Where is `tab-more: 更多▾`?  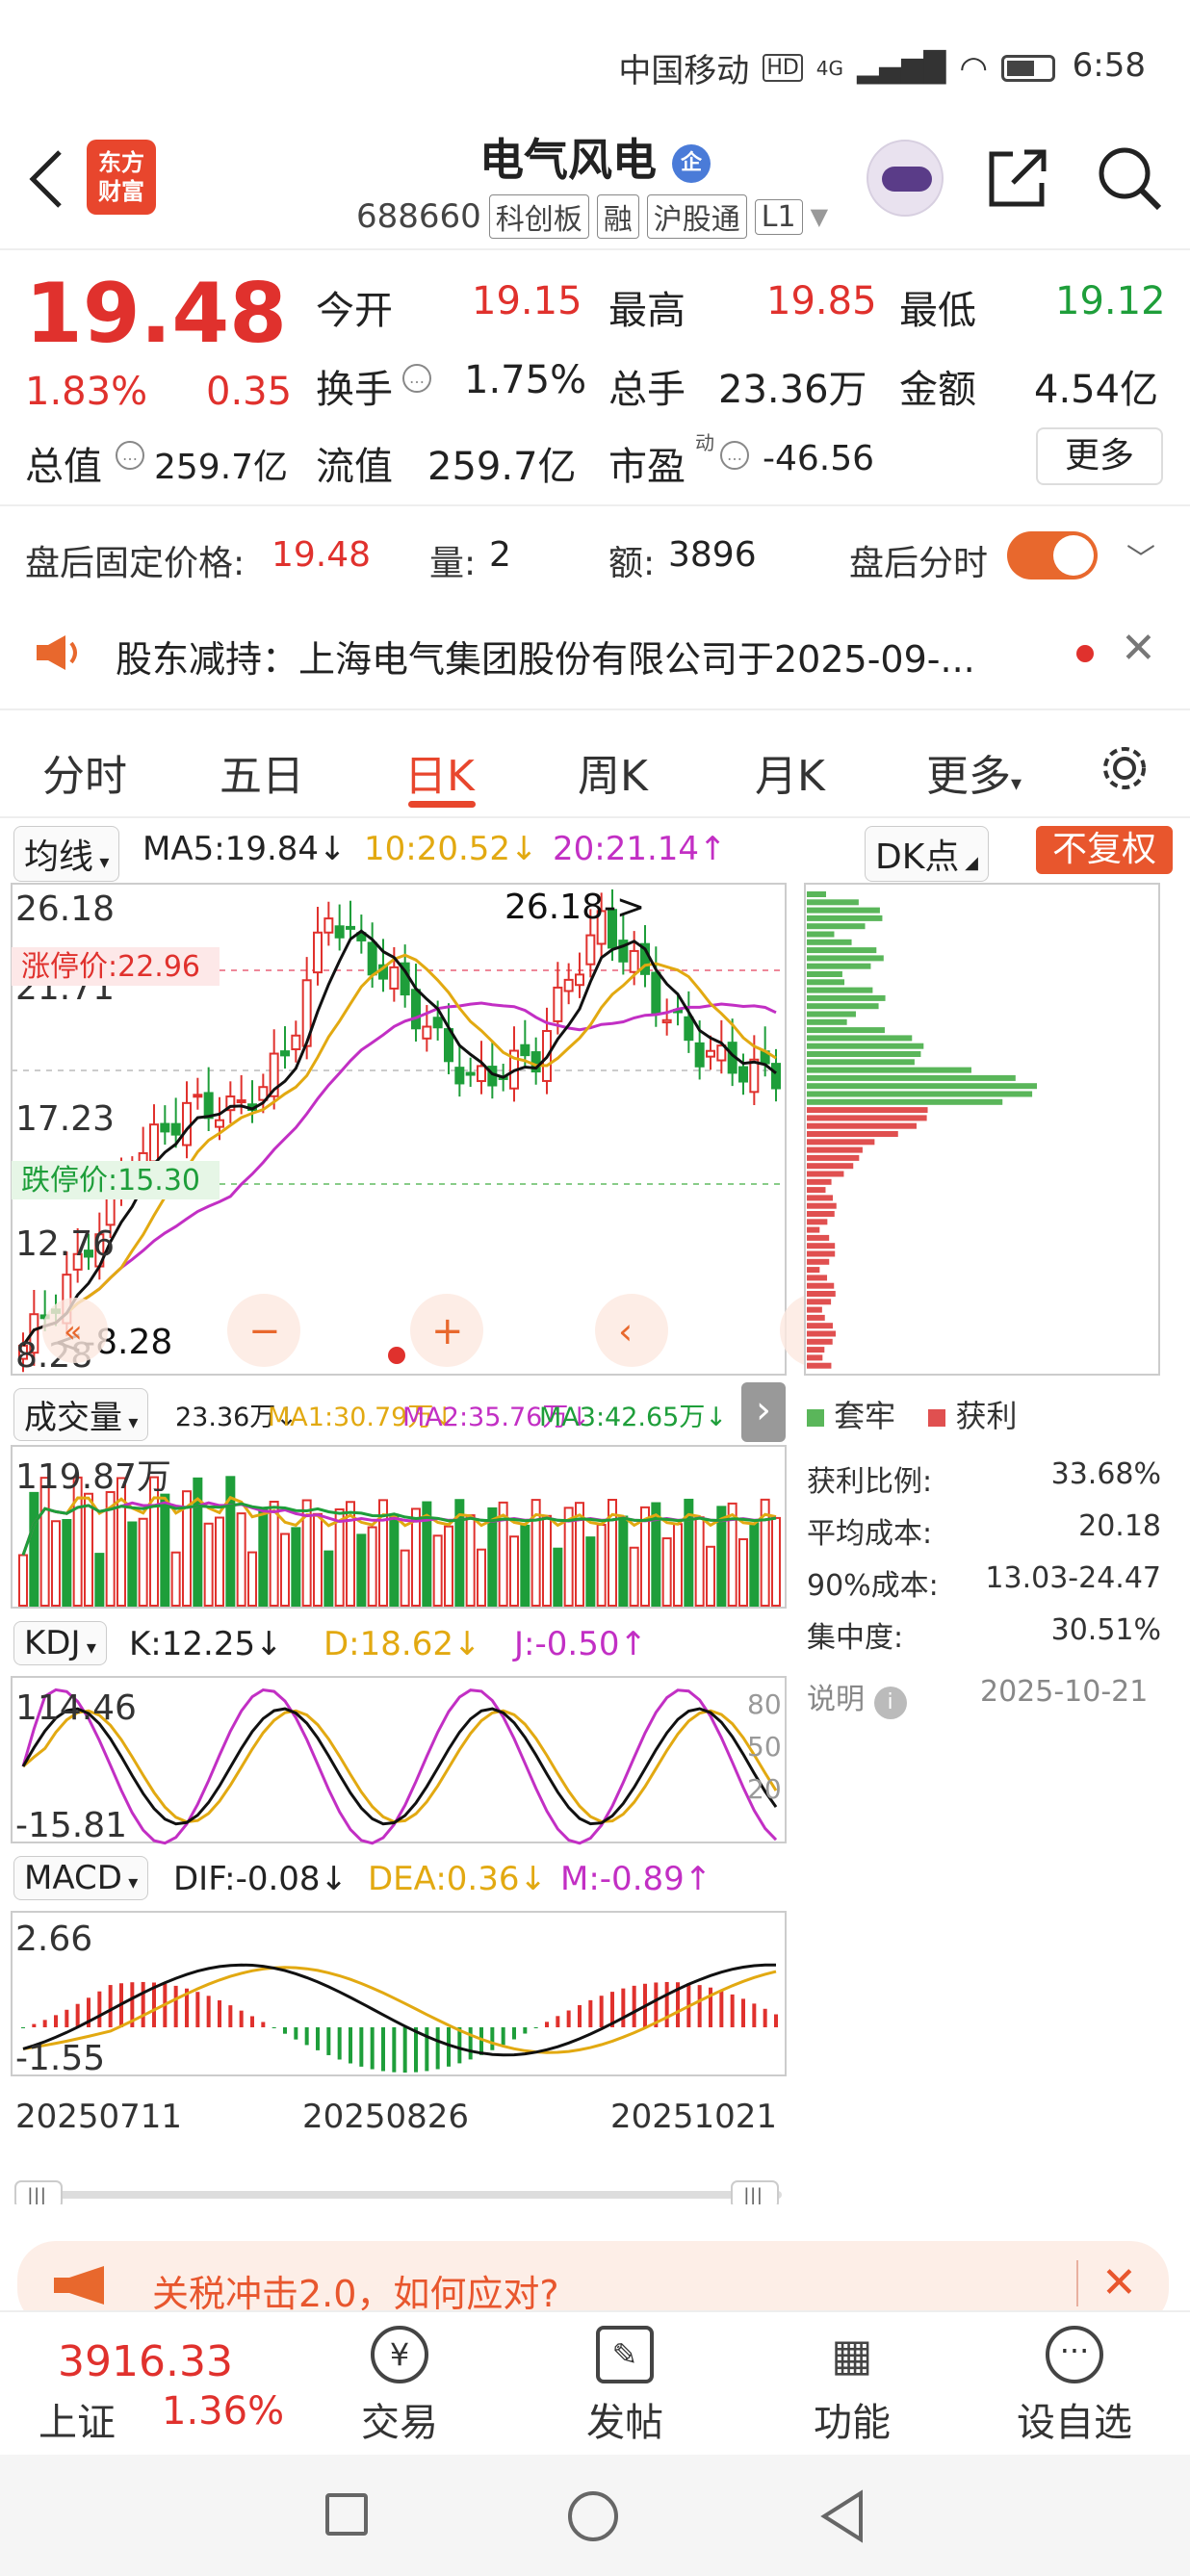 tab-more: 更多▾ is located at coordinates (974, 772).